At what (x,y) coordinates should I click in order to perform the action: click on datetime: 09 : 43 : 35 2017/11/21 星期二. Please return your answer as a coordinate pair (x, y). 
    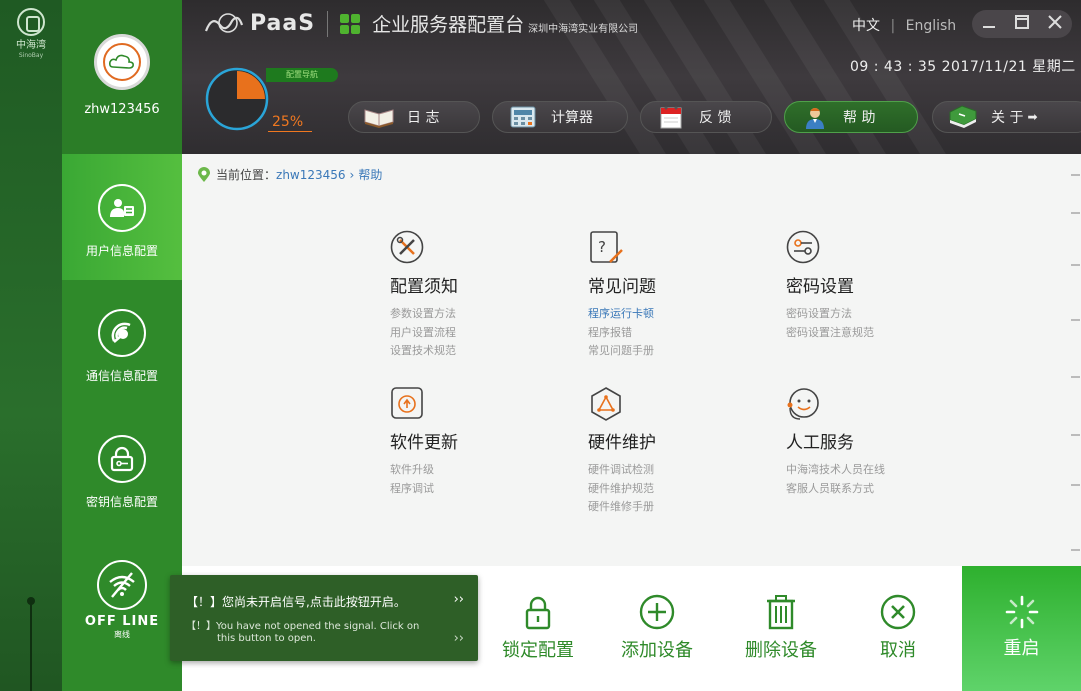
    Looking at the image, I should click on (963, 67).